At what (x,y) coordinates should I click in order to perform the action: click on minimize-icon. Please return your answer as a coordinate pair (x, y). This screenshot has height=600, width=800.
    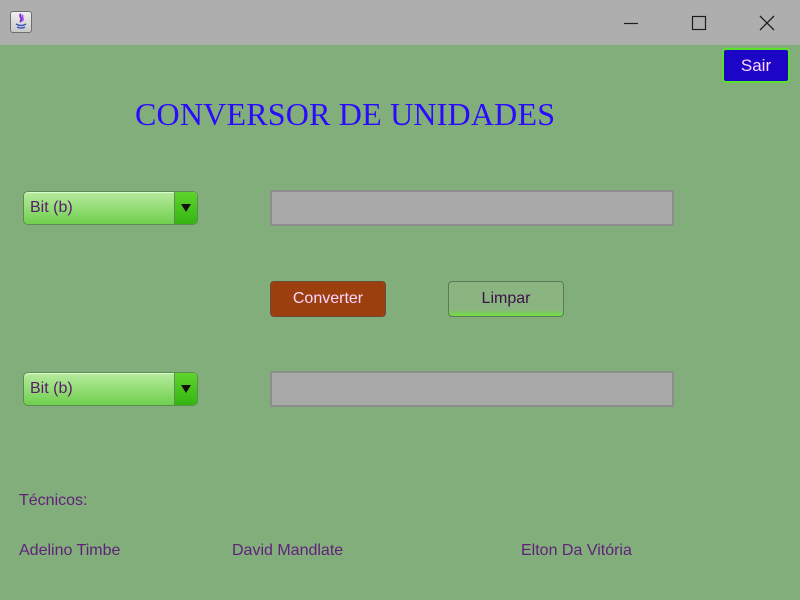
    Looking at the image, I should click on (631, 23).